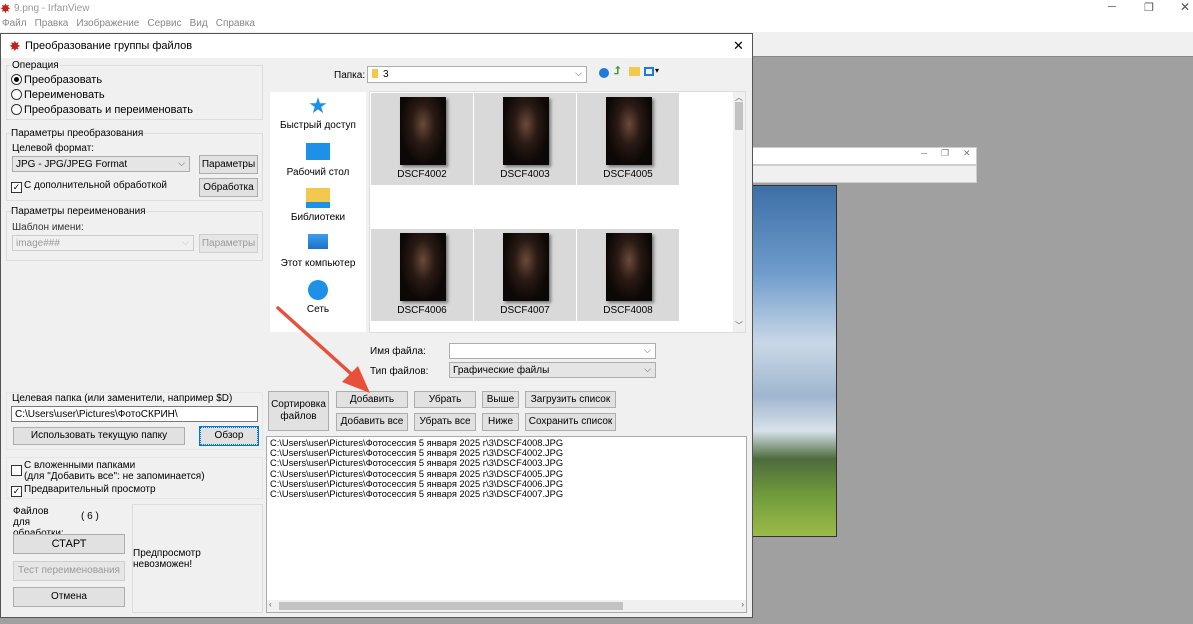  I want to click on place-desktop: Рабочий стол, so click(318, 160).